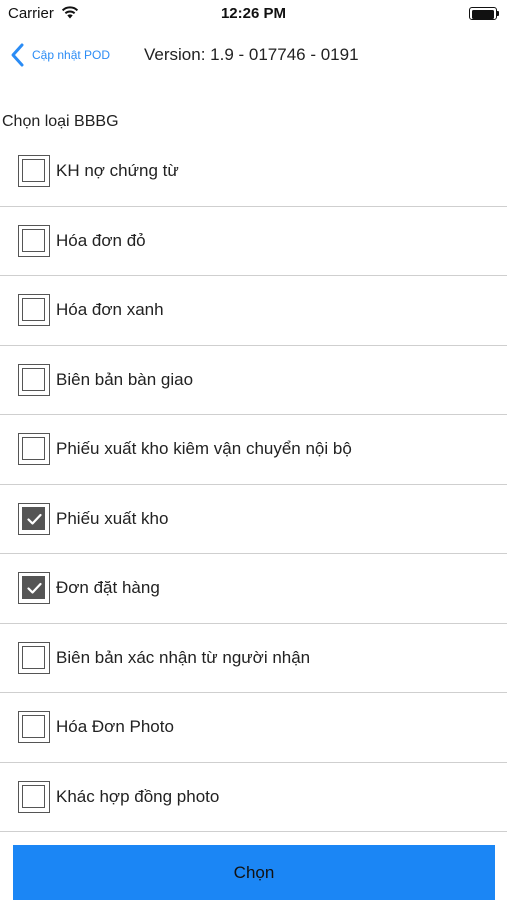 This screenshot has height=900, width=507. I want to click on option-label: Hóa đơn đỏ, so click(101, 240).